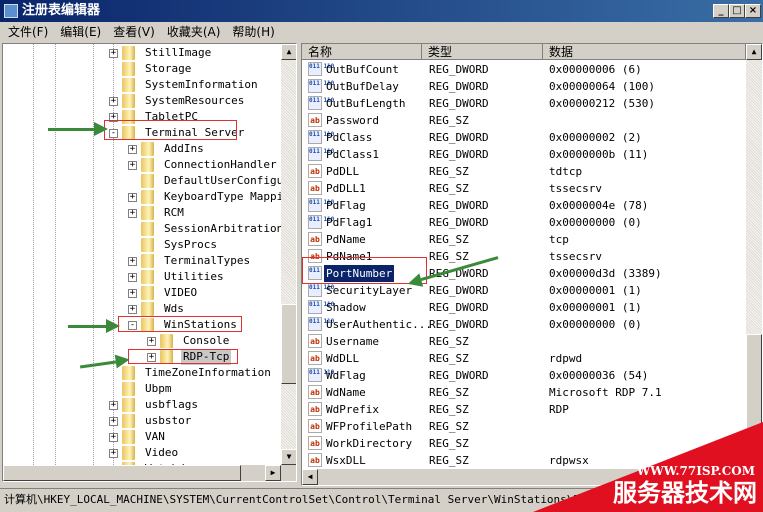 Image resolution: width=763 pixels, height=512 pixels. I want to click on value-row: ab WorkDirectory REG_SZ, so click(526, 443).